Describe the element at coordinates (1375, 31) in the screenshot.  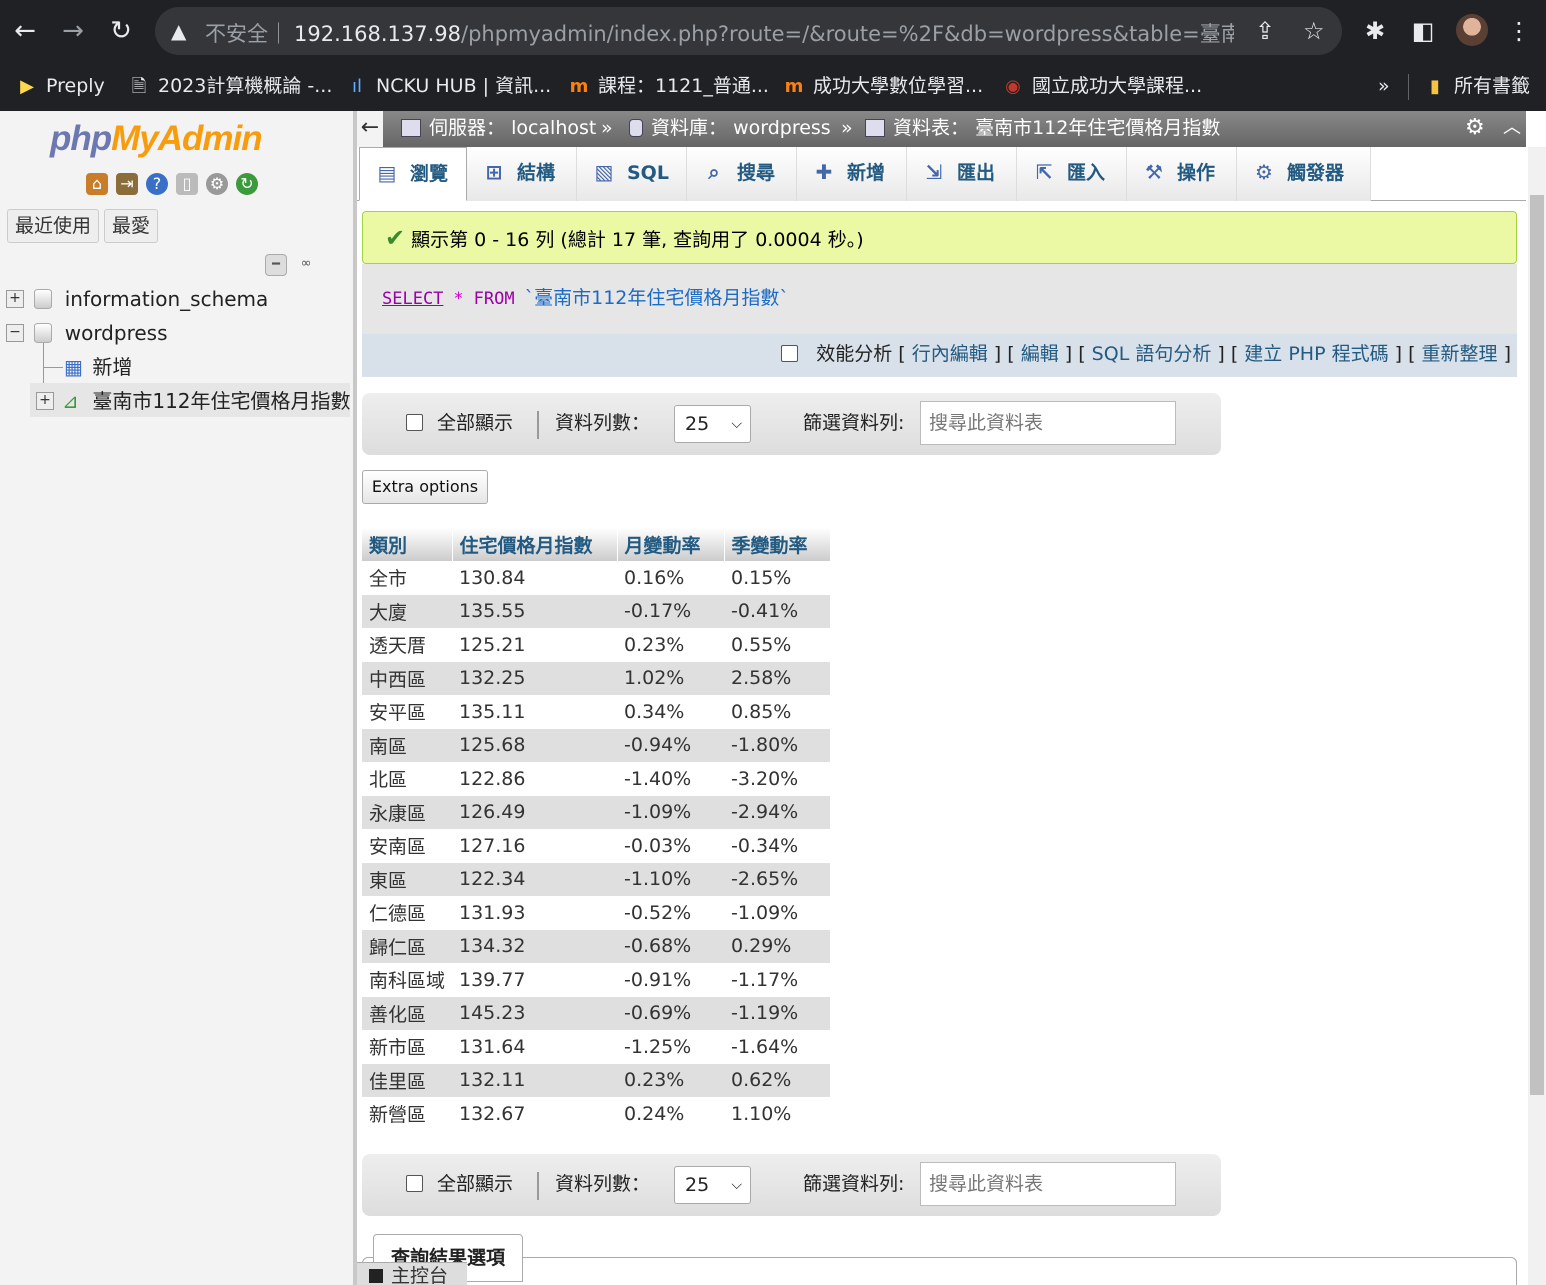
I see `extensions-icon: ✱` at that location.